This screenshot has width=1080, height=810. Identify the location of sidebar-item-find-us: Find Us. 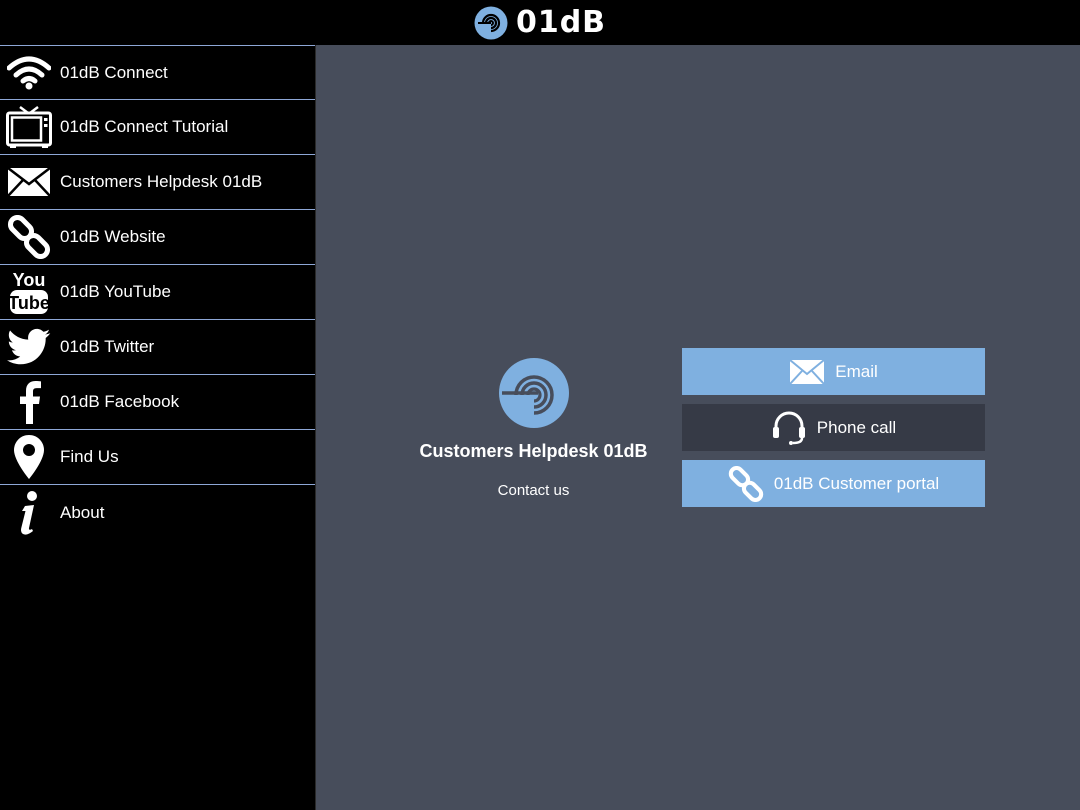
(157, 457).